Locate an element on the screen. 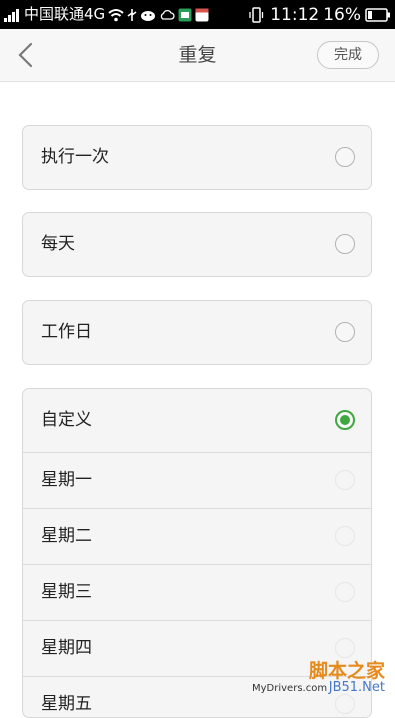  carrier-label: 中国联通4G is located at coordinates (65, 14).